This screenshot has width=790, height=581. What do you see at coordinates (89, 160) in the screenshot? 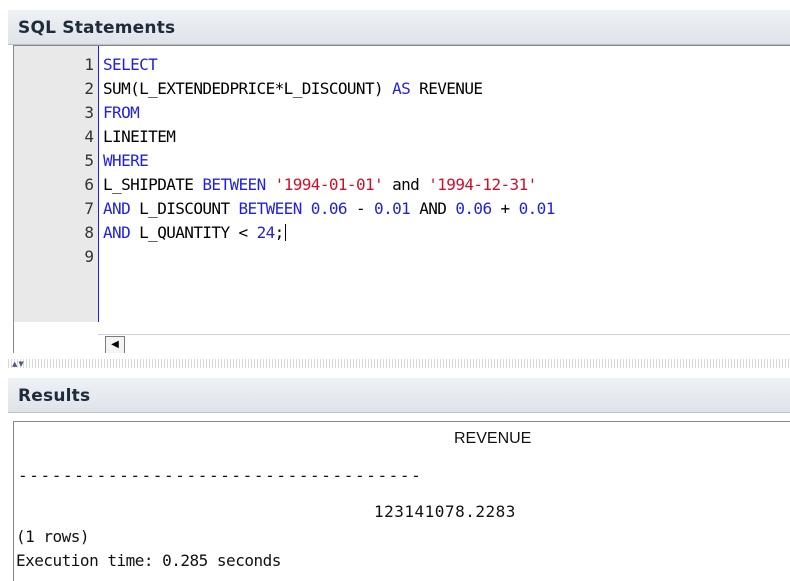
I see `line-number: 5` at bounding box center [89, 160].